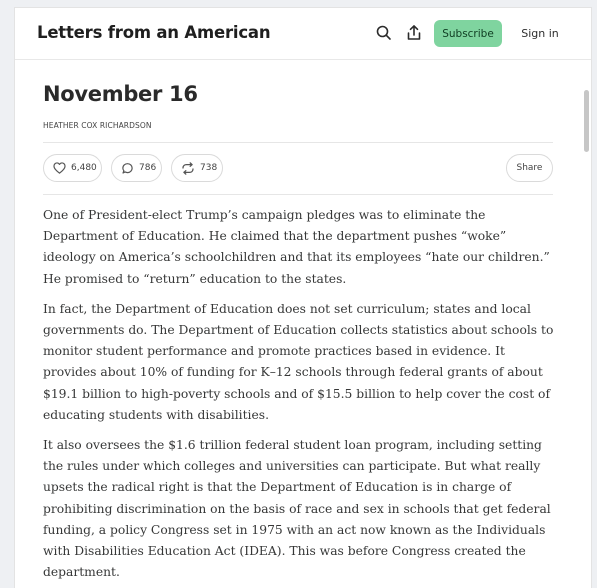 This screenshot has height=588, width=597. What do you see at coordinates (586, 121) in the screenshot?
I see `scrollbar-thumb` at bounding box center [586, 121].